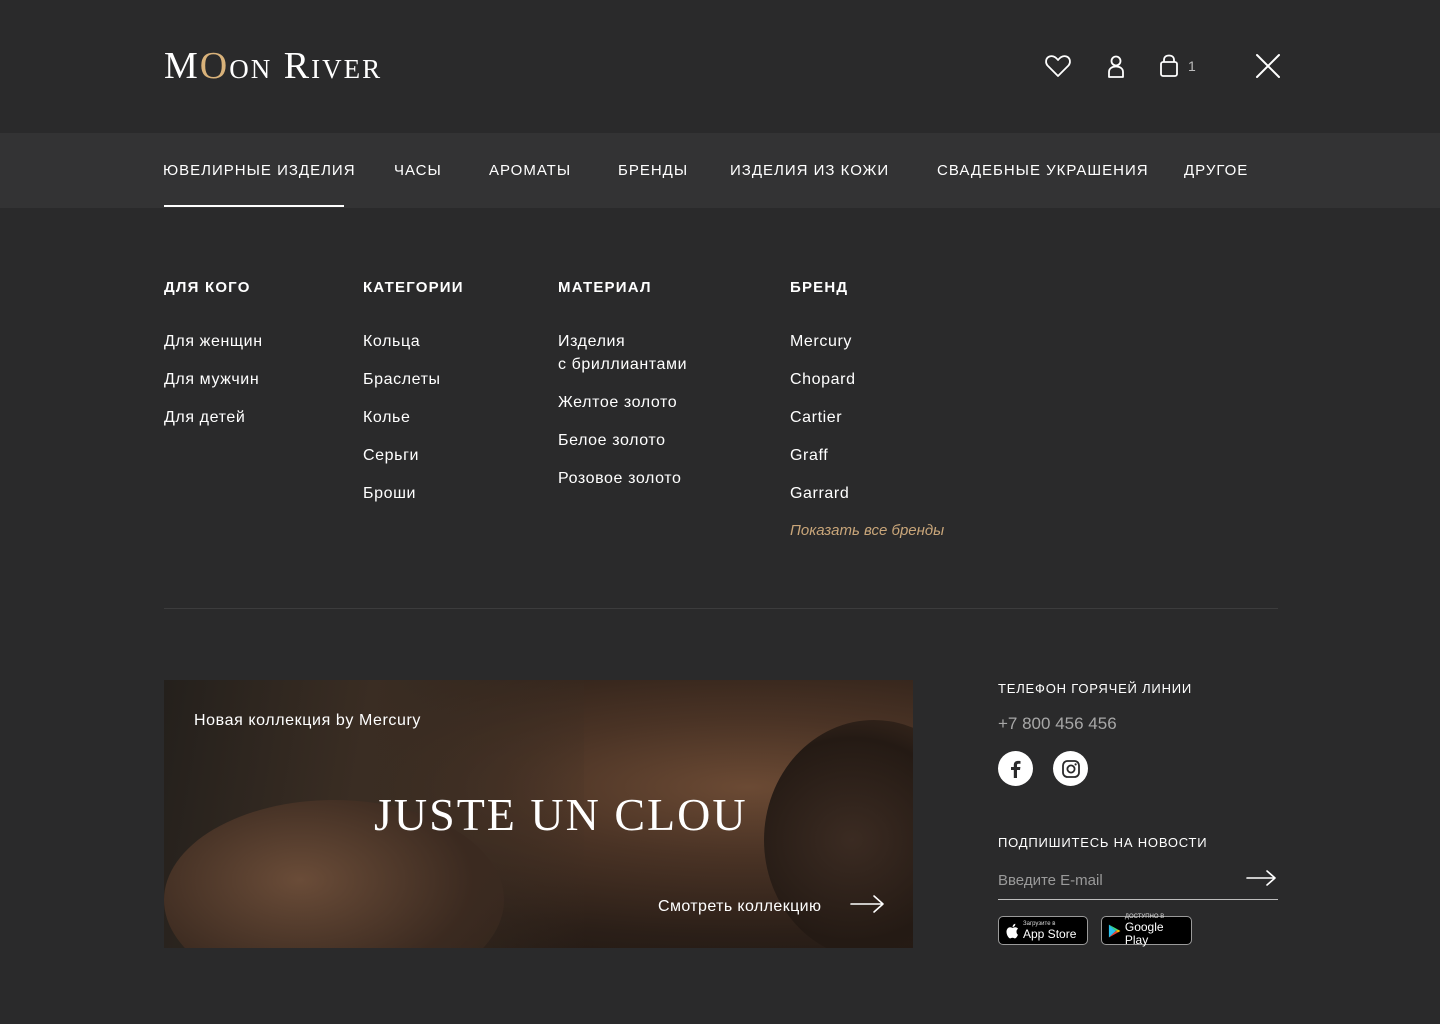 The width and height of the screenshot is (1440, 1024). Describe the element at coordinates (617, 402) in the screenshot. I see `menu-link: Желтое золото` at that location.